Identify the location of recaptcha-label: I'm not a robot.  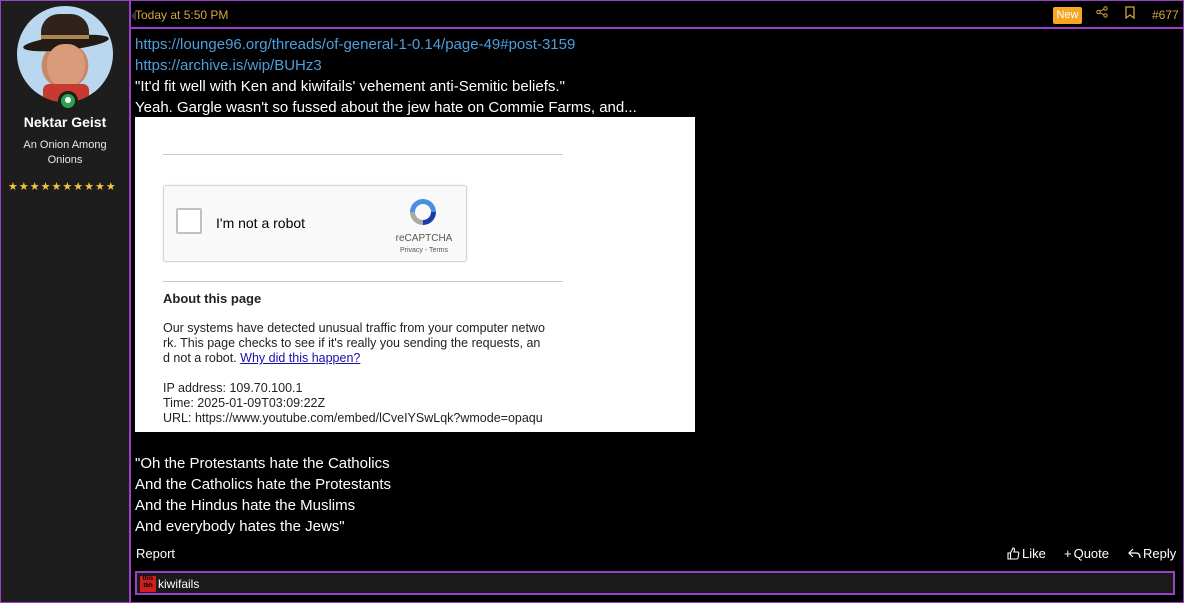
(261, 223).